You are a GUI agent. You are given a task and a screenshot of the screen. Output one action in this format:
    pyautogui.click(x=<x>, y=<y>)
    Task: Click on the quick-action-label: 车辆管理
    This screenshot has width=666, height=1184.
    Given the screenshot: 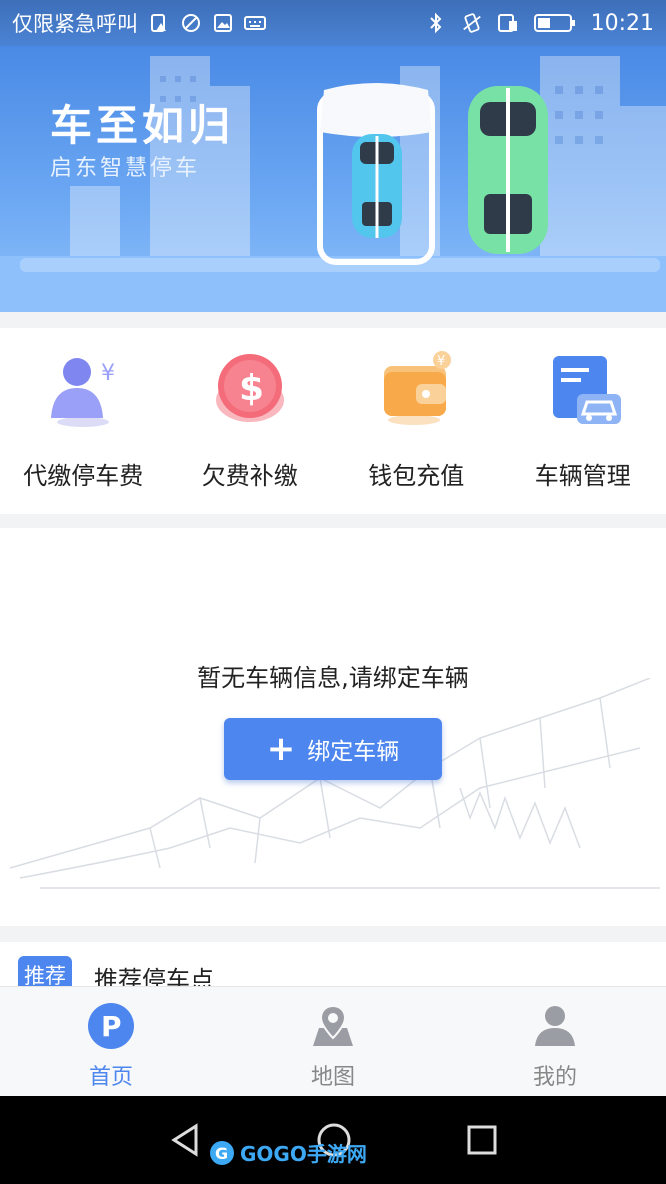 What is the action you would take?
    pyautogui.click(x=582, y=476)
    